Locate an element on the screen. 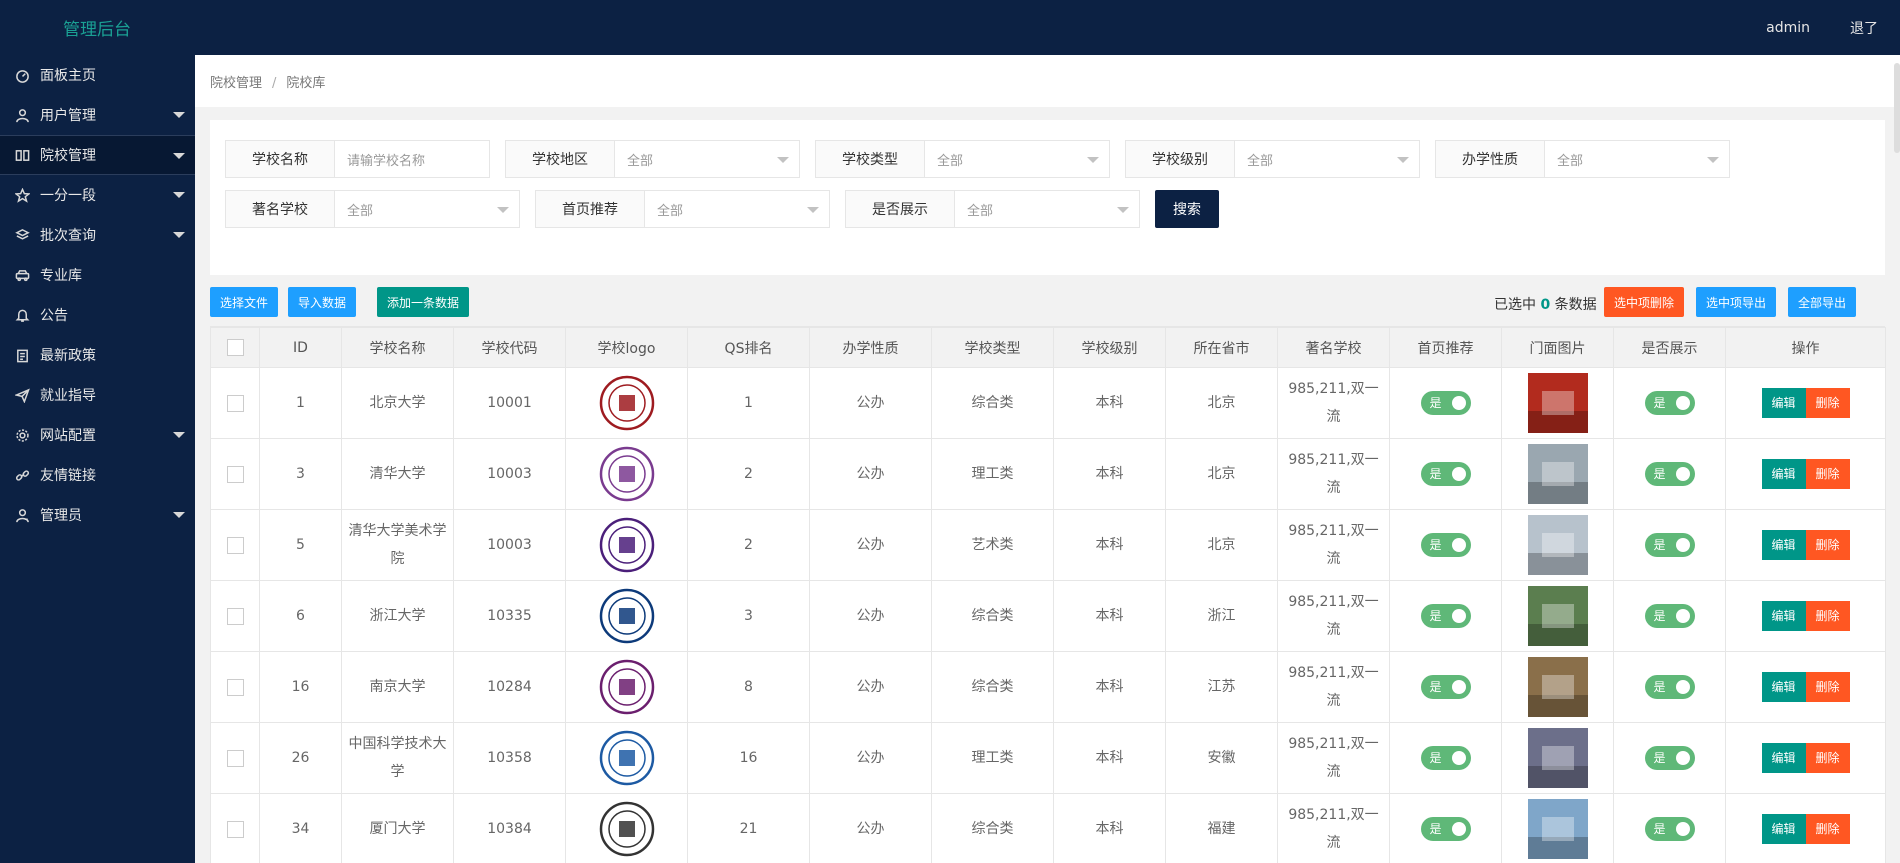 This screenshot has width=1900, height=863. cell-city: 浙江 is located at coordinates (1221, 616).